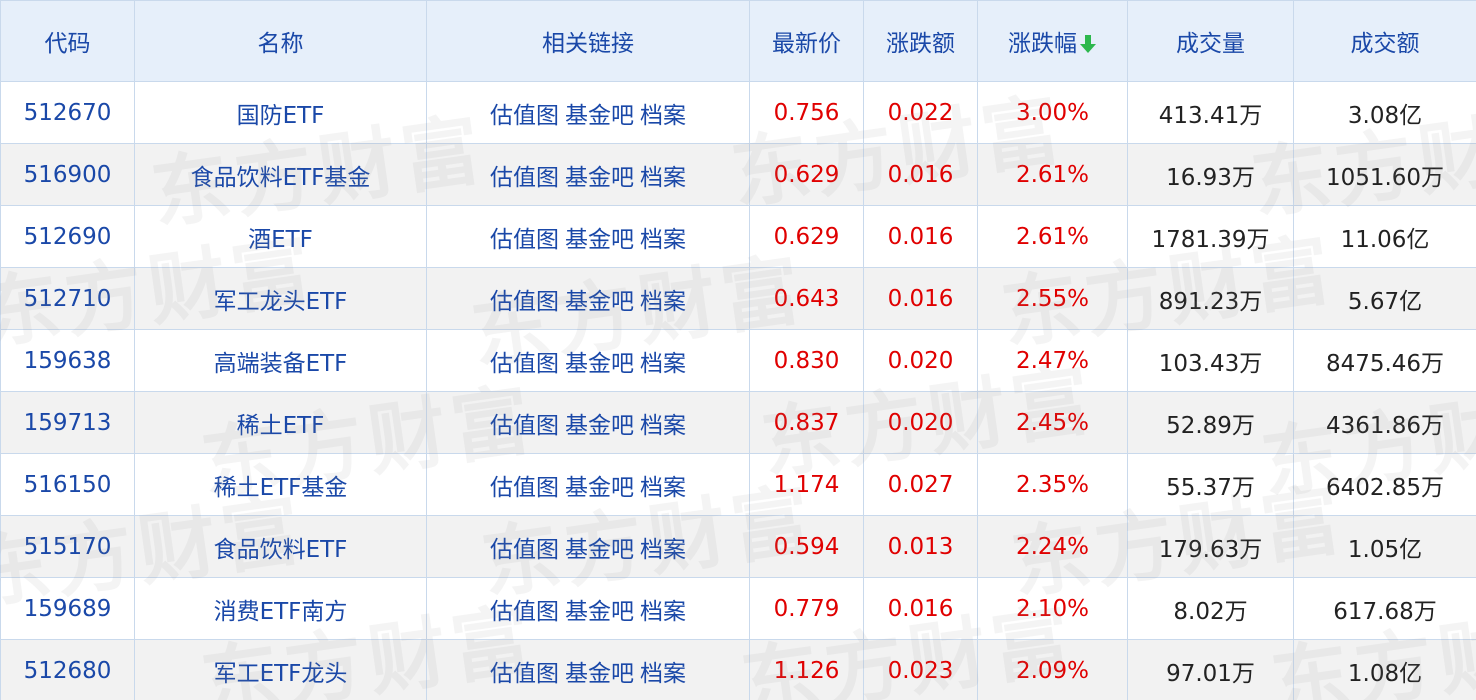  Describe the element at coordinates (806, 41) in the screenshot. I see `col-header-price: 最新价` at that location.